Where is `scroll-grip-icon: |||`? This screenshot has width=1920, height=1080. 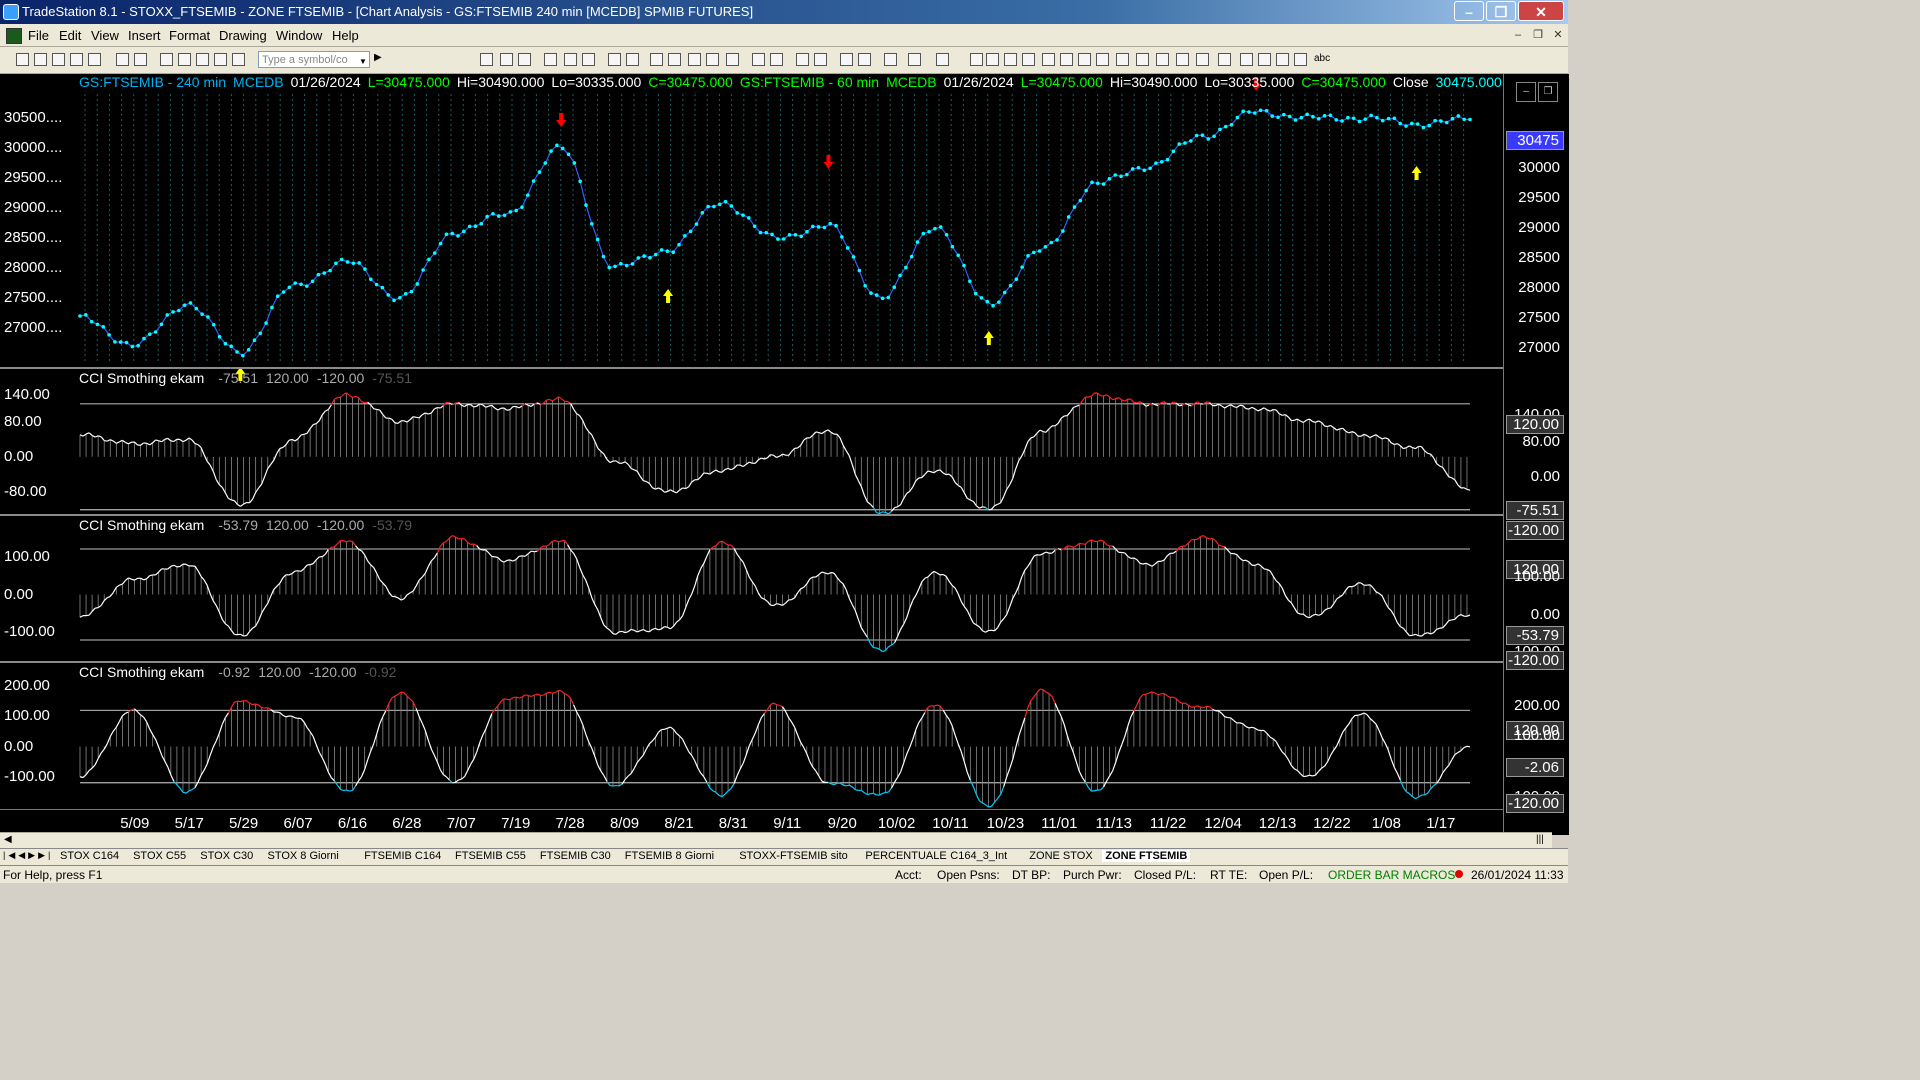 scroll-grip-icon: ||| is located at coordinates (1540, 839).